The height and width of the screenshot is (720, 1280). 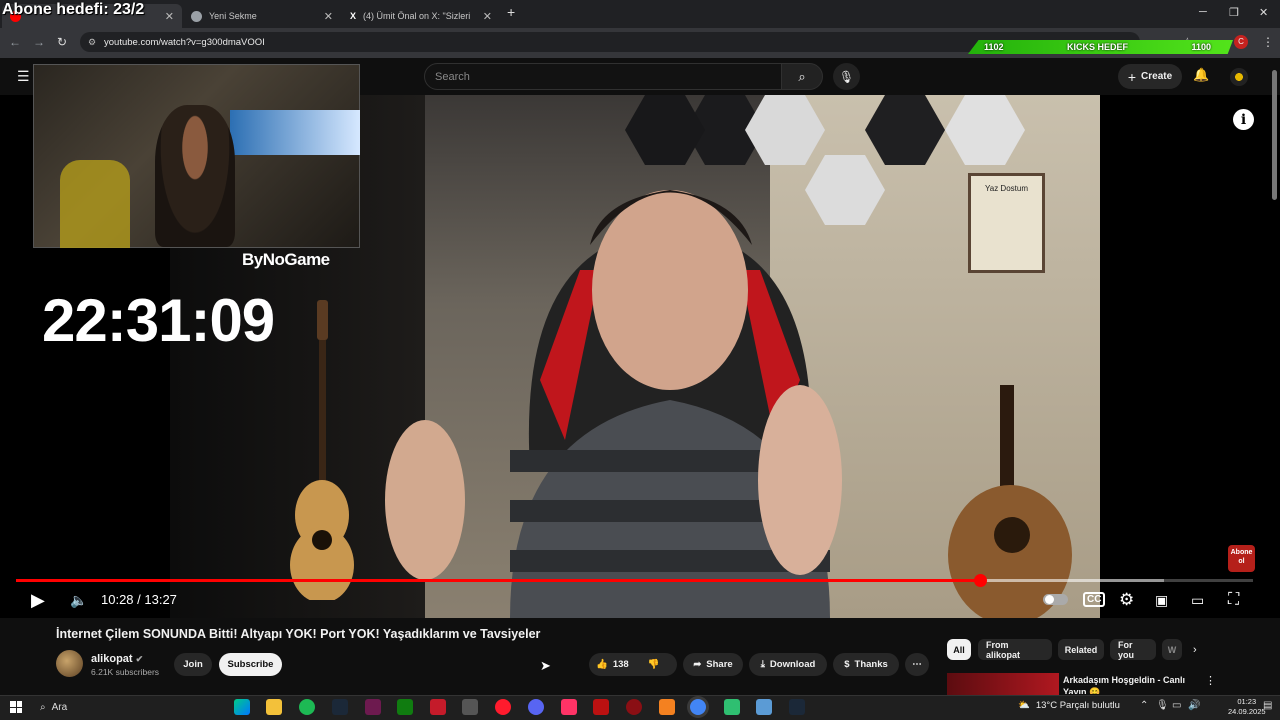 I want to click on chip-all: All, so click(x=959, y=649).